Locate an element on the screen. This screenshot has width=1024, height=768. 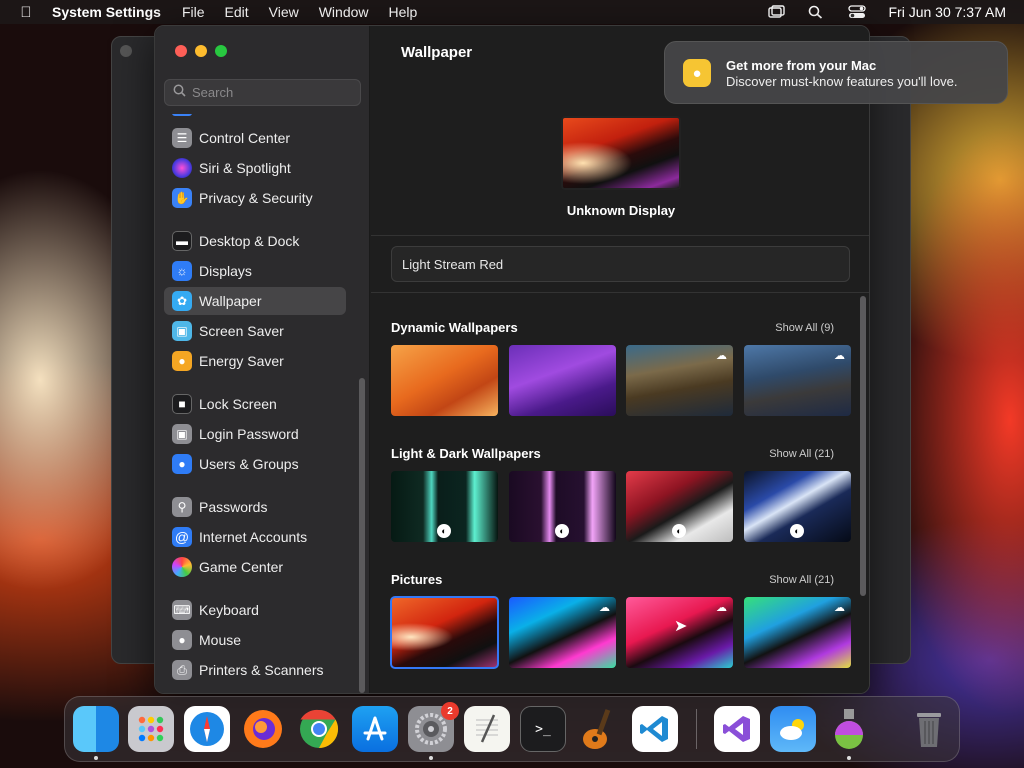
users-icon: ● is located at coordinates (182, 464).